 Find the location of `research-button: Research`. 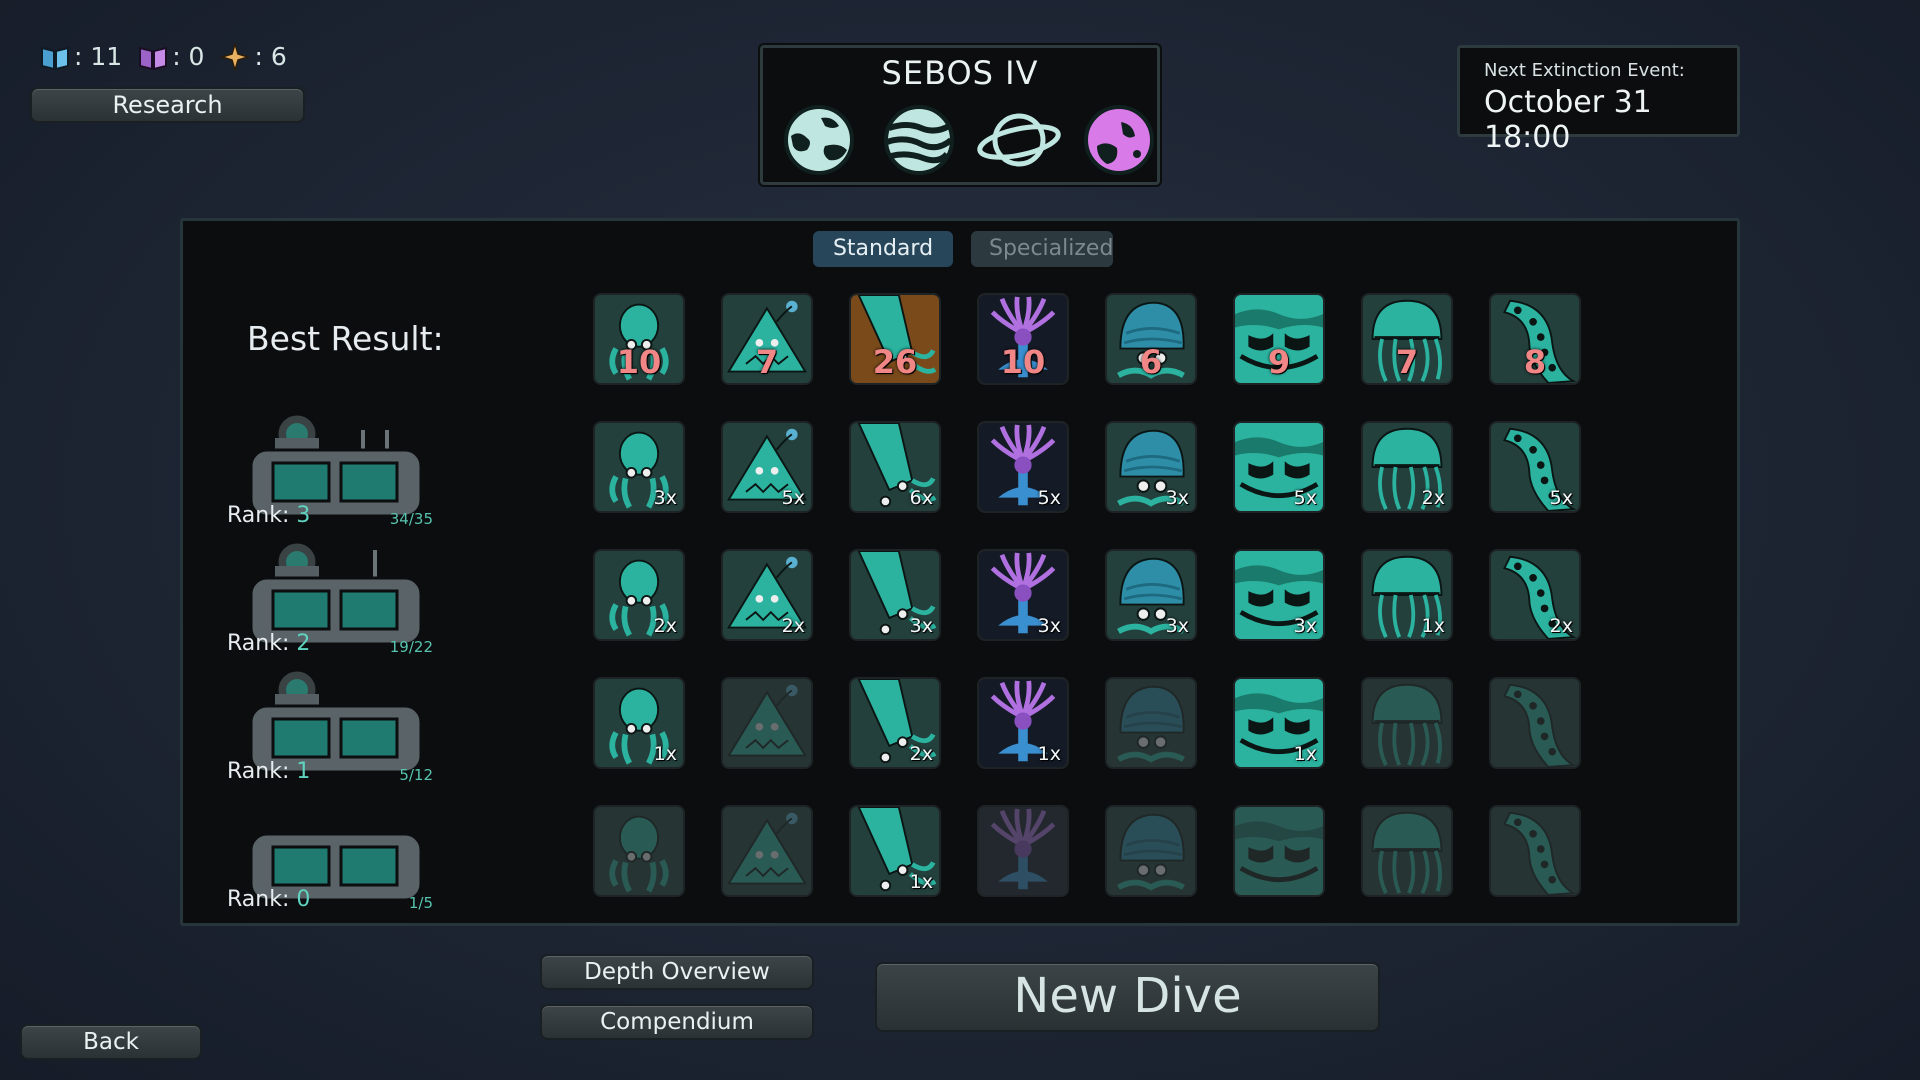

research-button: Research is located at coordinates (167, 105).